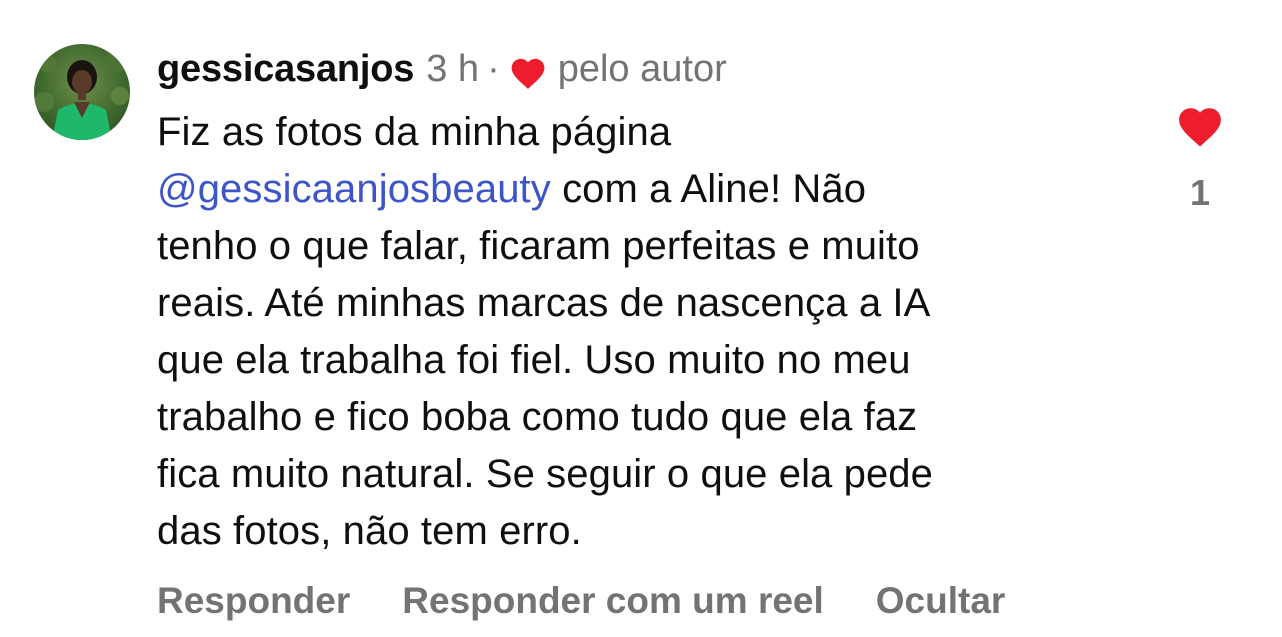 The image size is (1282, 637). I want to click on comment-line: Fiz as fotos da minha página, so click(637, 132).